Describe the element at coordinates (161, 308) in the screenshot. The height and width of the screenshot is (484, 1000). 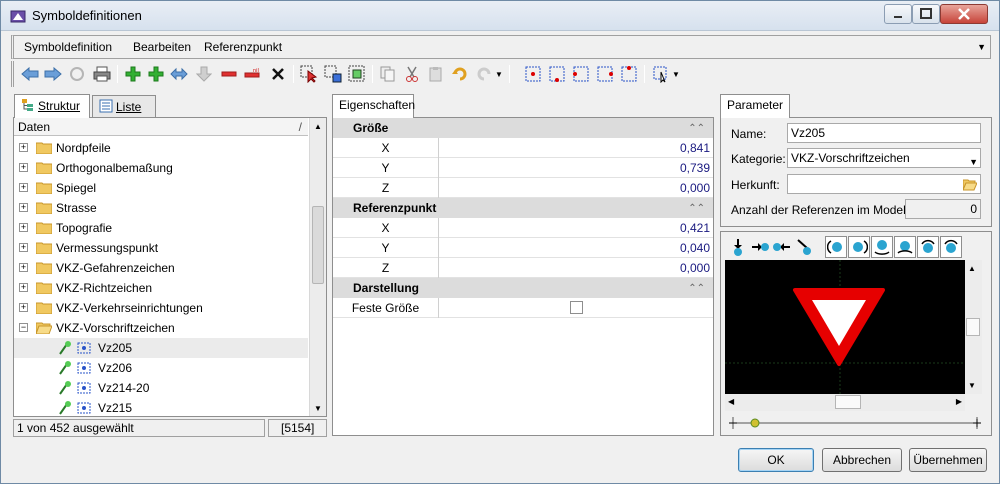
I see `tree-folder: + VKZ-Verkehrseinrichtungen` at that location.